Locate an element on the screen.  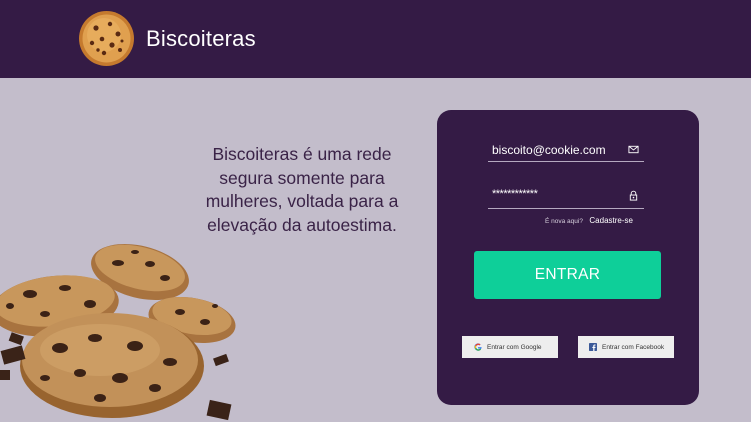
mail-icon is located at coordinates (633, 149).